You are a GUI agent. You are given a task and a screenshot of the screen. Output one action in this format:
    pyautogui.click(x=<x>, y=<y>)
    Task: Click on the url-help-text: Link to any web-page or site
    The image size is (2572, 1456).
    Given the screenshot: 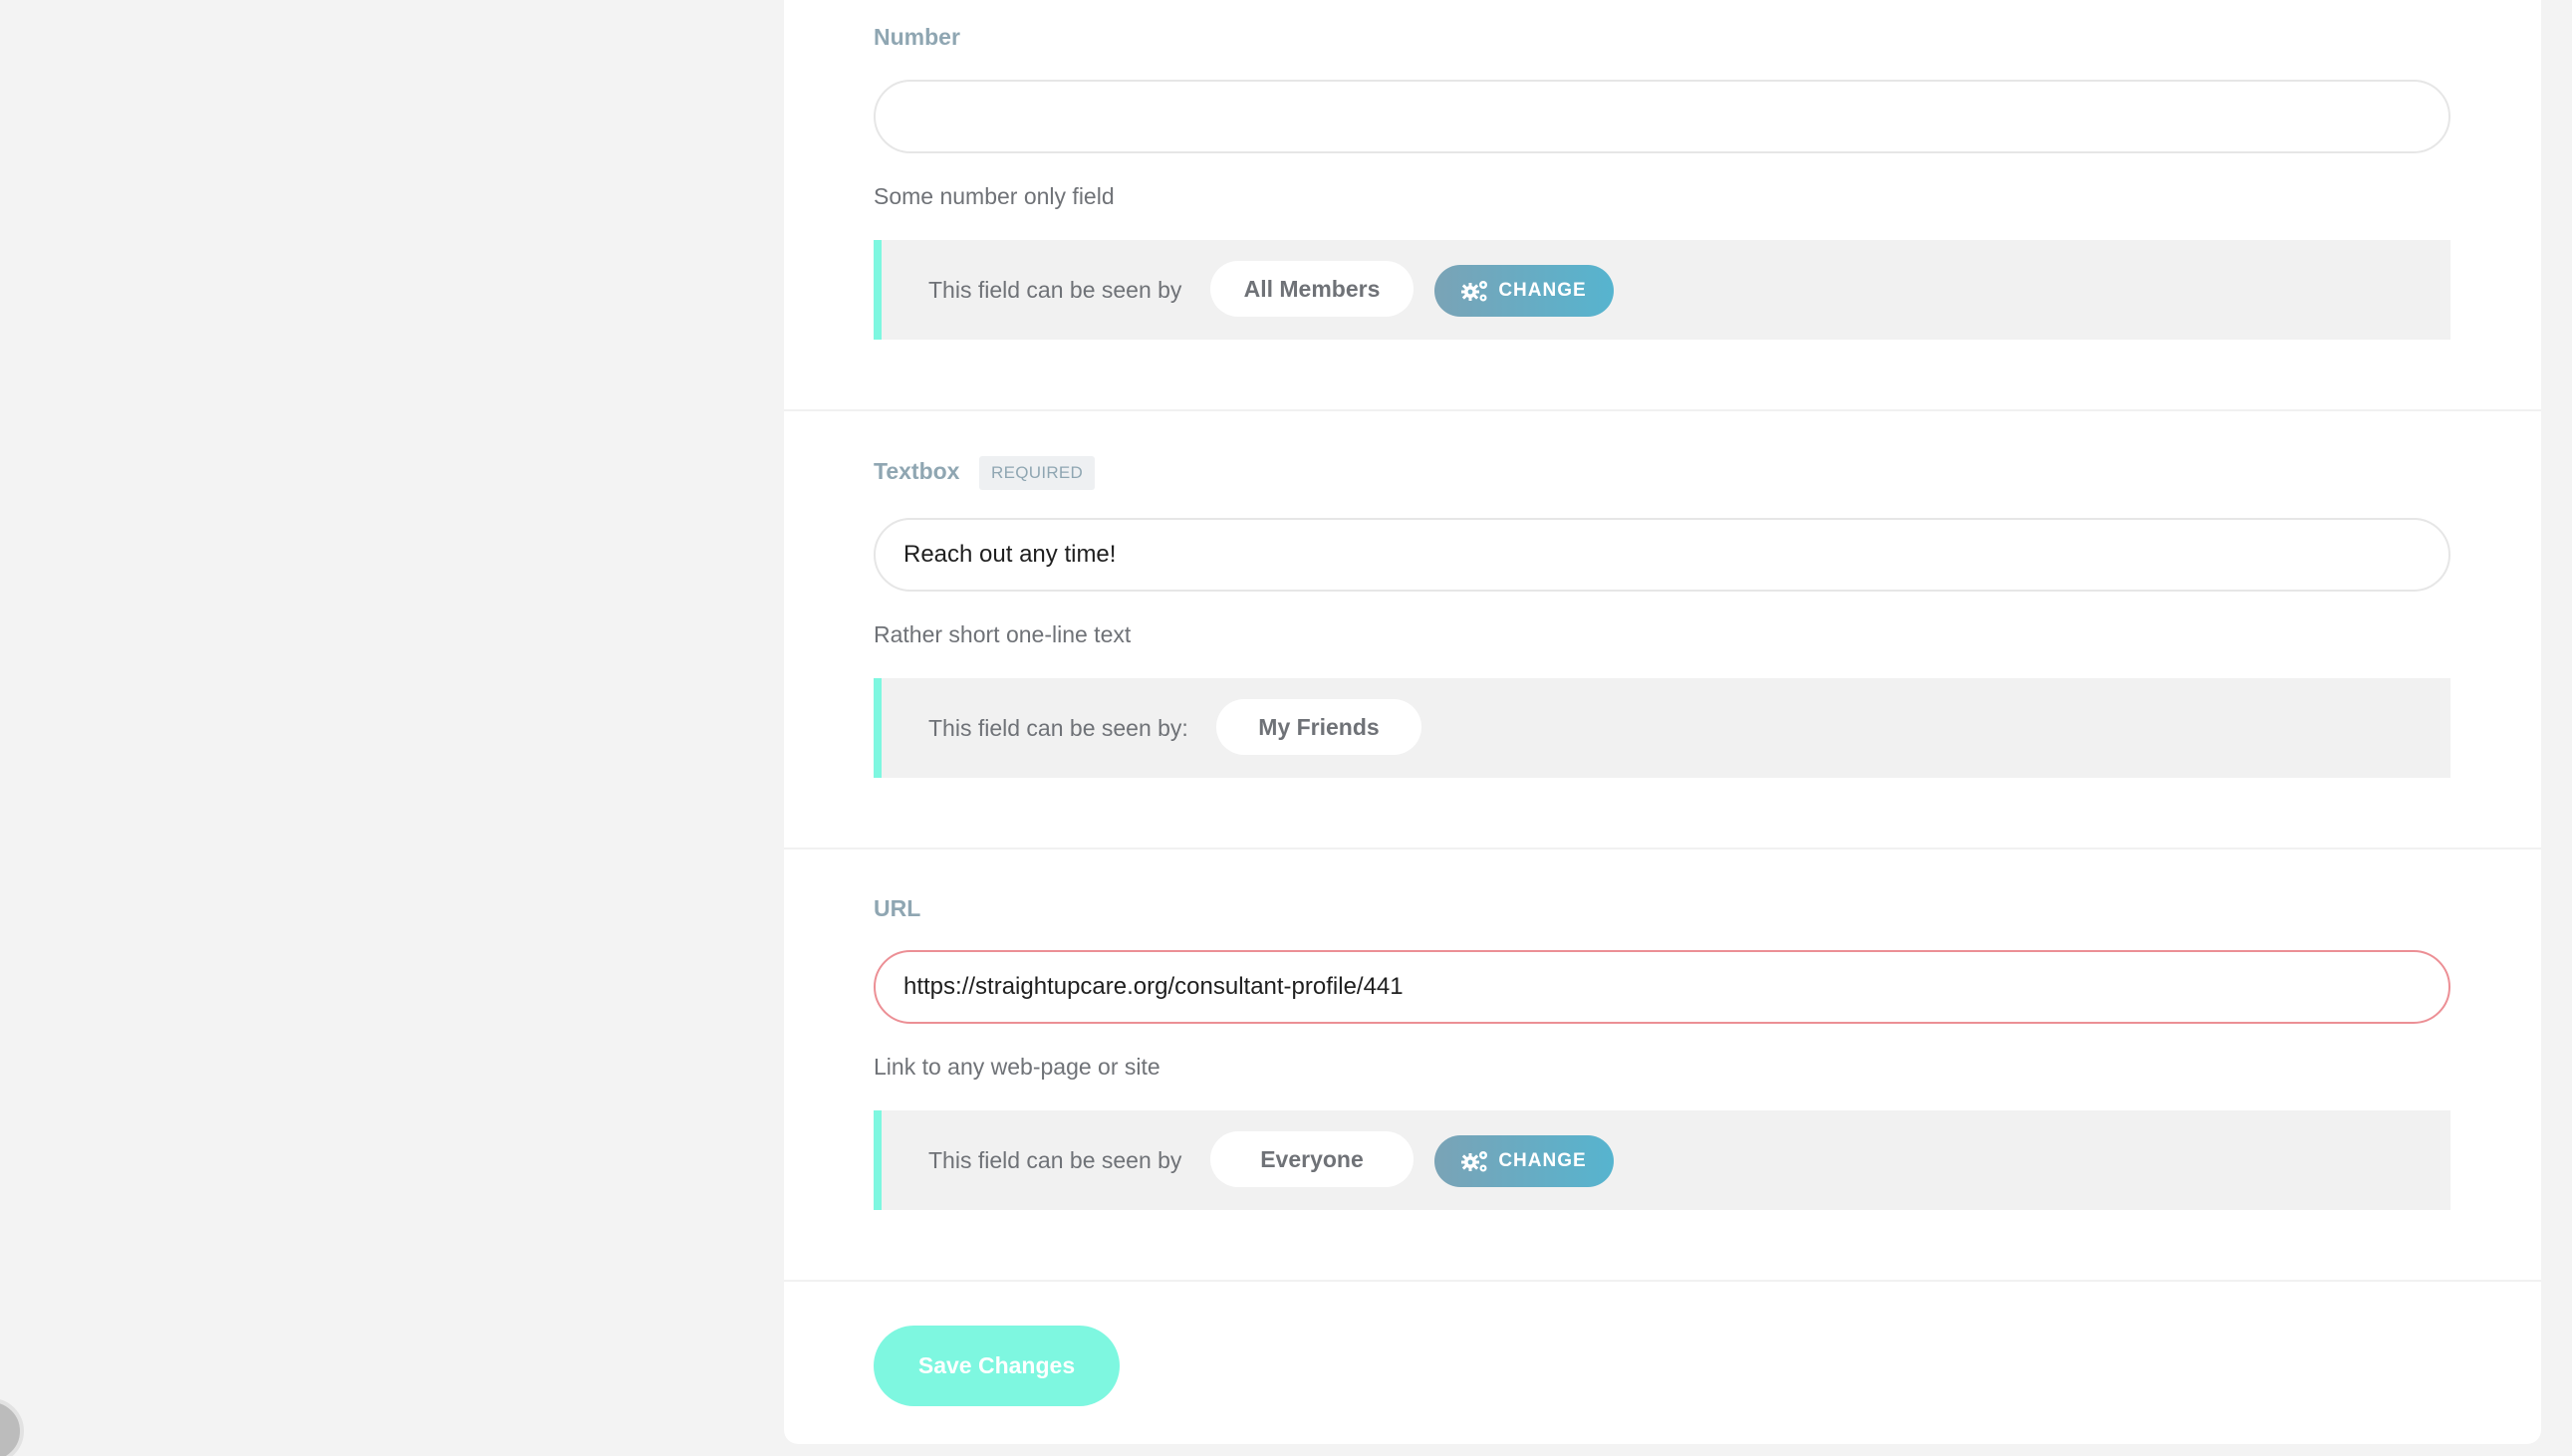 What is the action you would take?
    pyautogui.click(x=1017, y=1067)
    